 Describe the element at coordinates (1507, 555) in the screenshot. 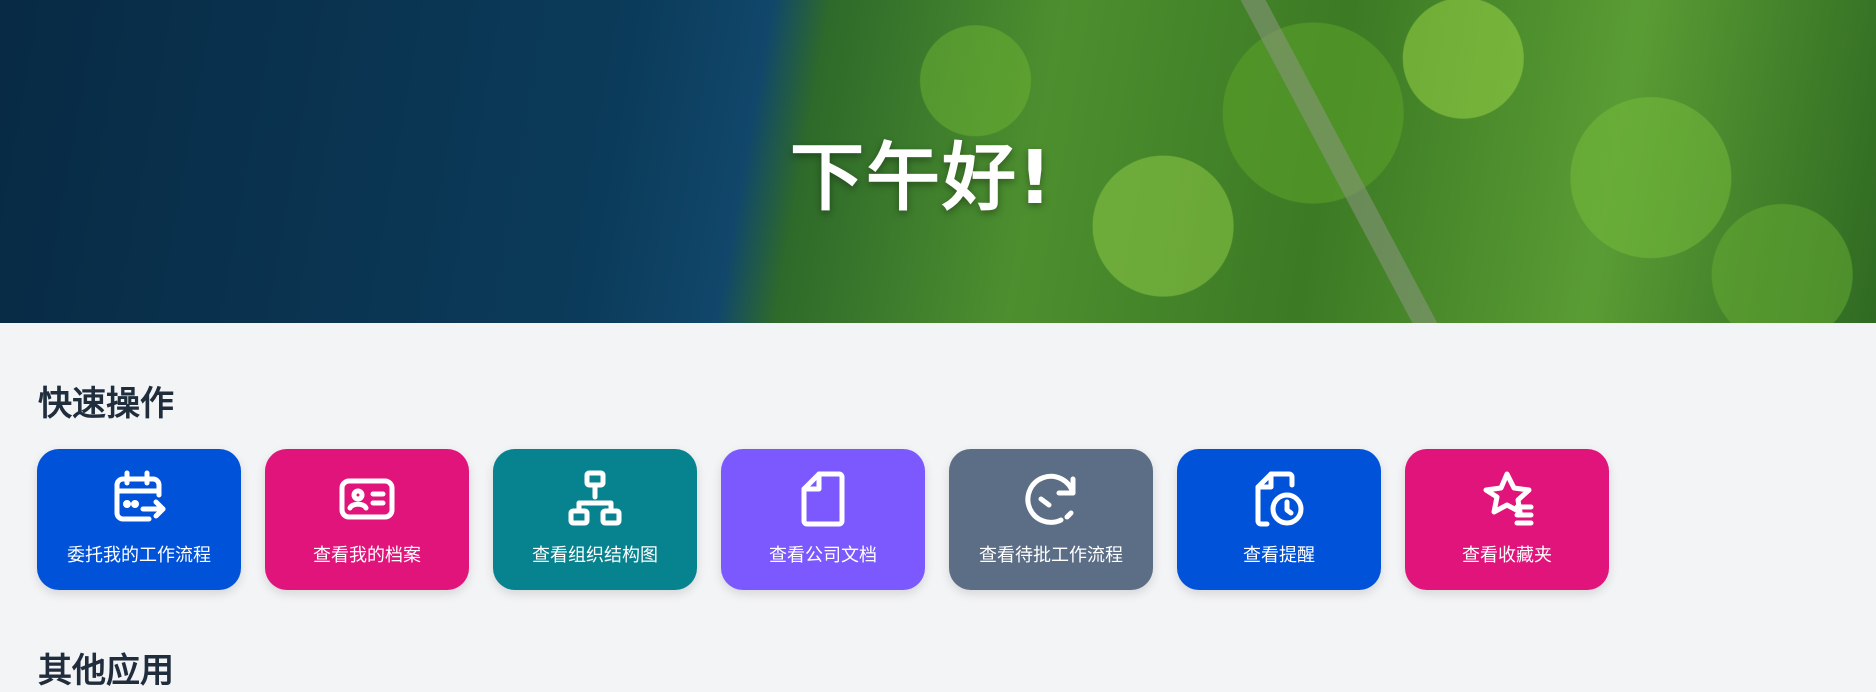

I see `card-label: 查看收藏夹` at that location.